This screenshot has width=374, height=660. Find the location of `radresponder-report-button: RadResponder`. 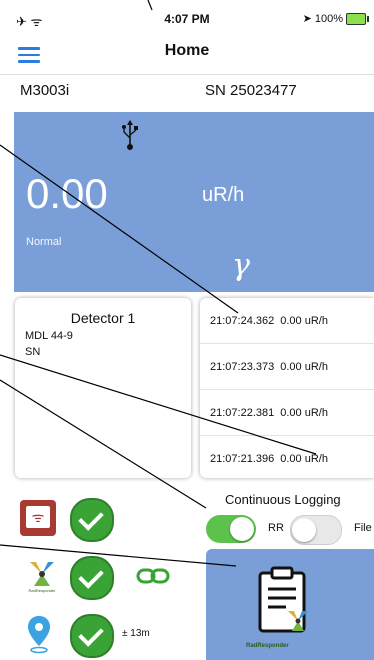

radresponder-report-button: RadResponder is located at coordinates (290, 604).